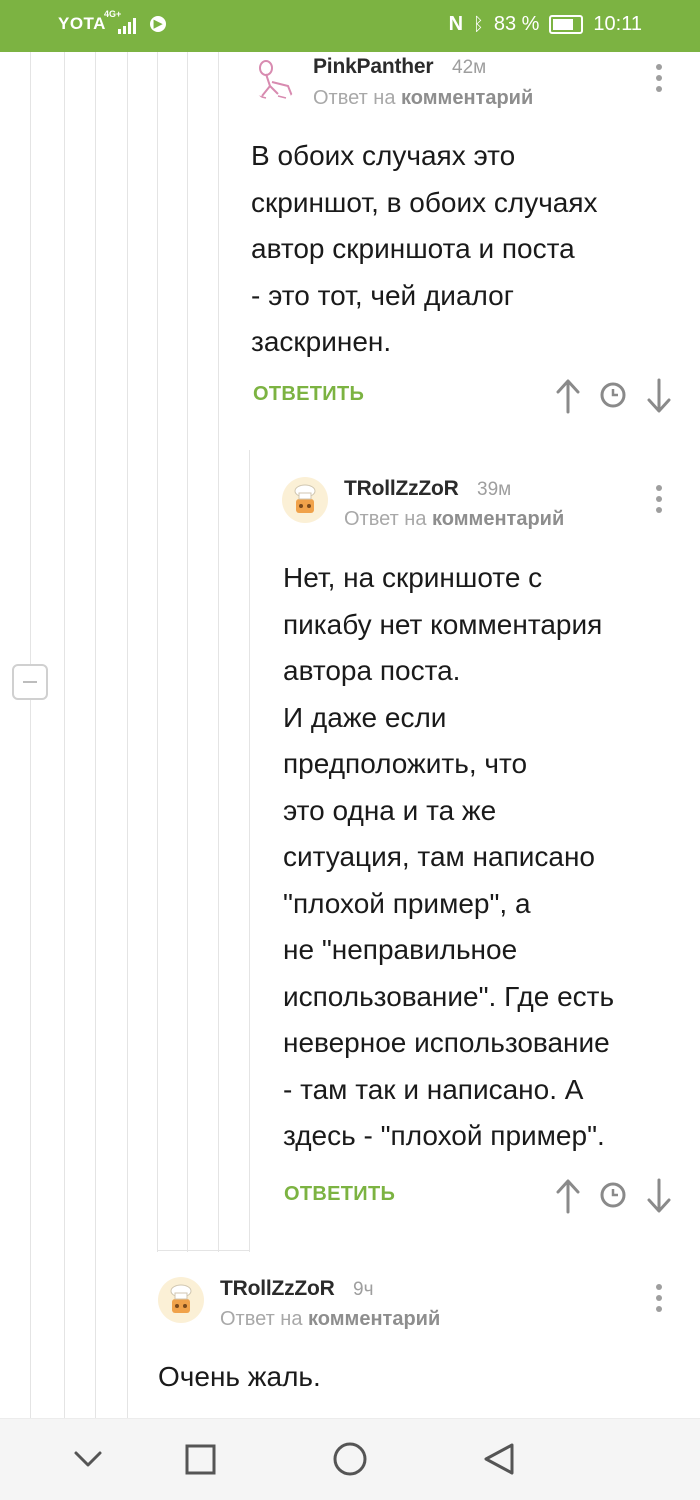  I want to click on comment-time: 39м, so click(494, 489).